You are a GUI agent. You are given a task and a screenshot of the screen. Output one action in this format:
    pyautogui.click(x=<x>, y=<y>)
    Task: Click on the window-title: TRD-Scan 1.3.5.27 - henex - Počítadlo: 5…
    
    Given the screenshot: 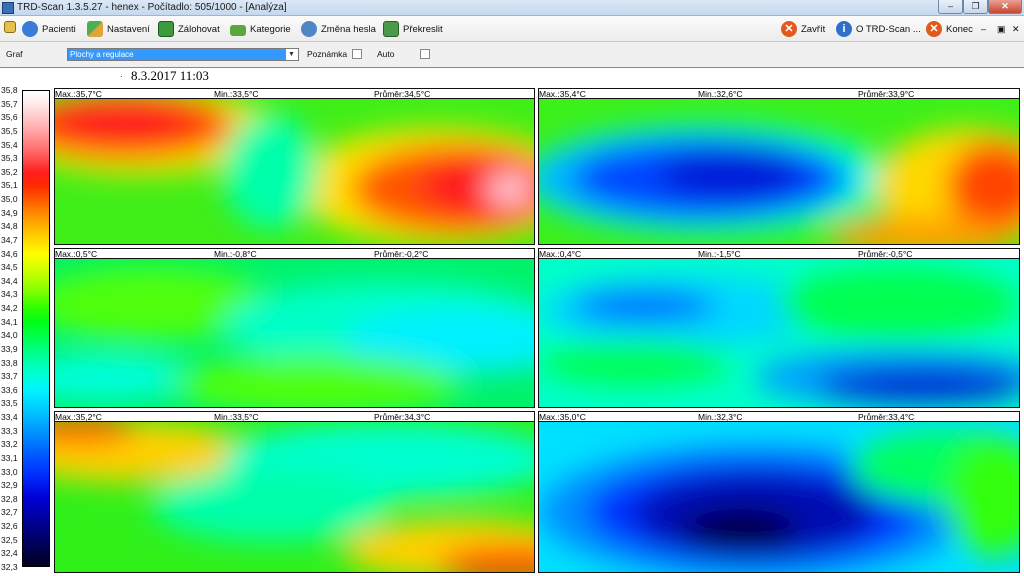 What is the action you would take?
    pyautogui.click(x=152, y=7)
    